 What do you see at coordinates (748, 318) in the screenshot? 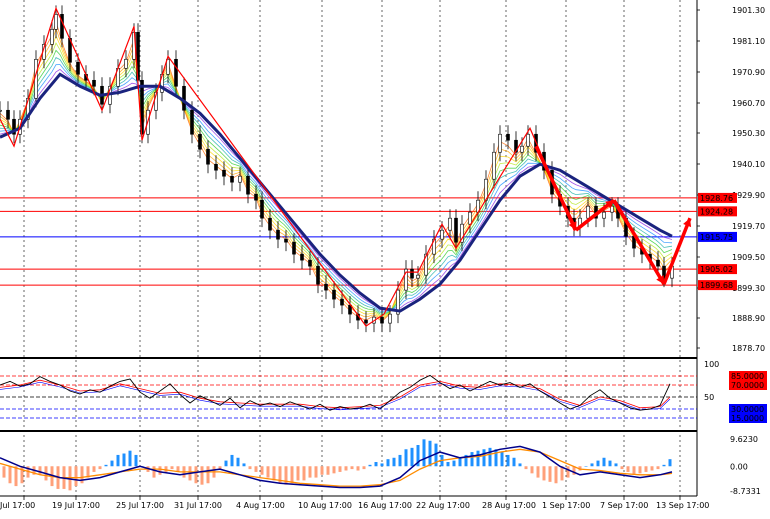
I see `y-tick-label: 1888.90` at bounding box center [748, 318].